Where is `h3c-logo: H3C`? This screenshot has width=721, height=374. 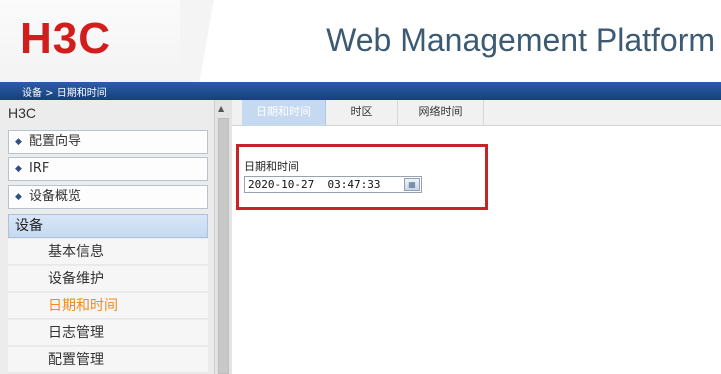
h3c-logo: H3C is located at coordinates (66, 38).